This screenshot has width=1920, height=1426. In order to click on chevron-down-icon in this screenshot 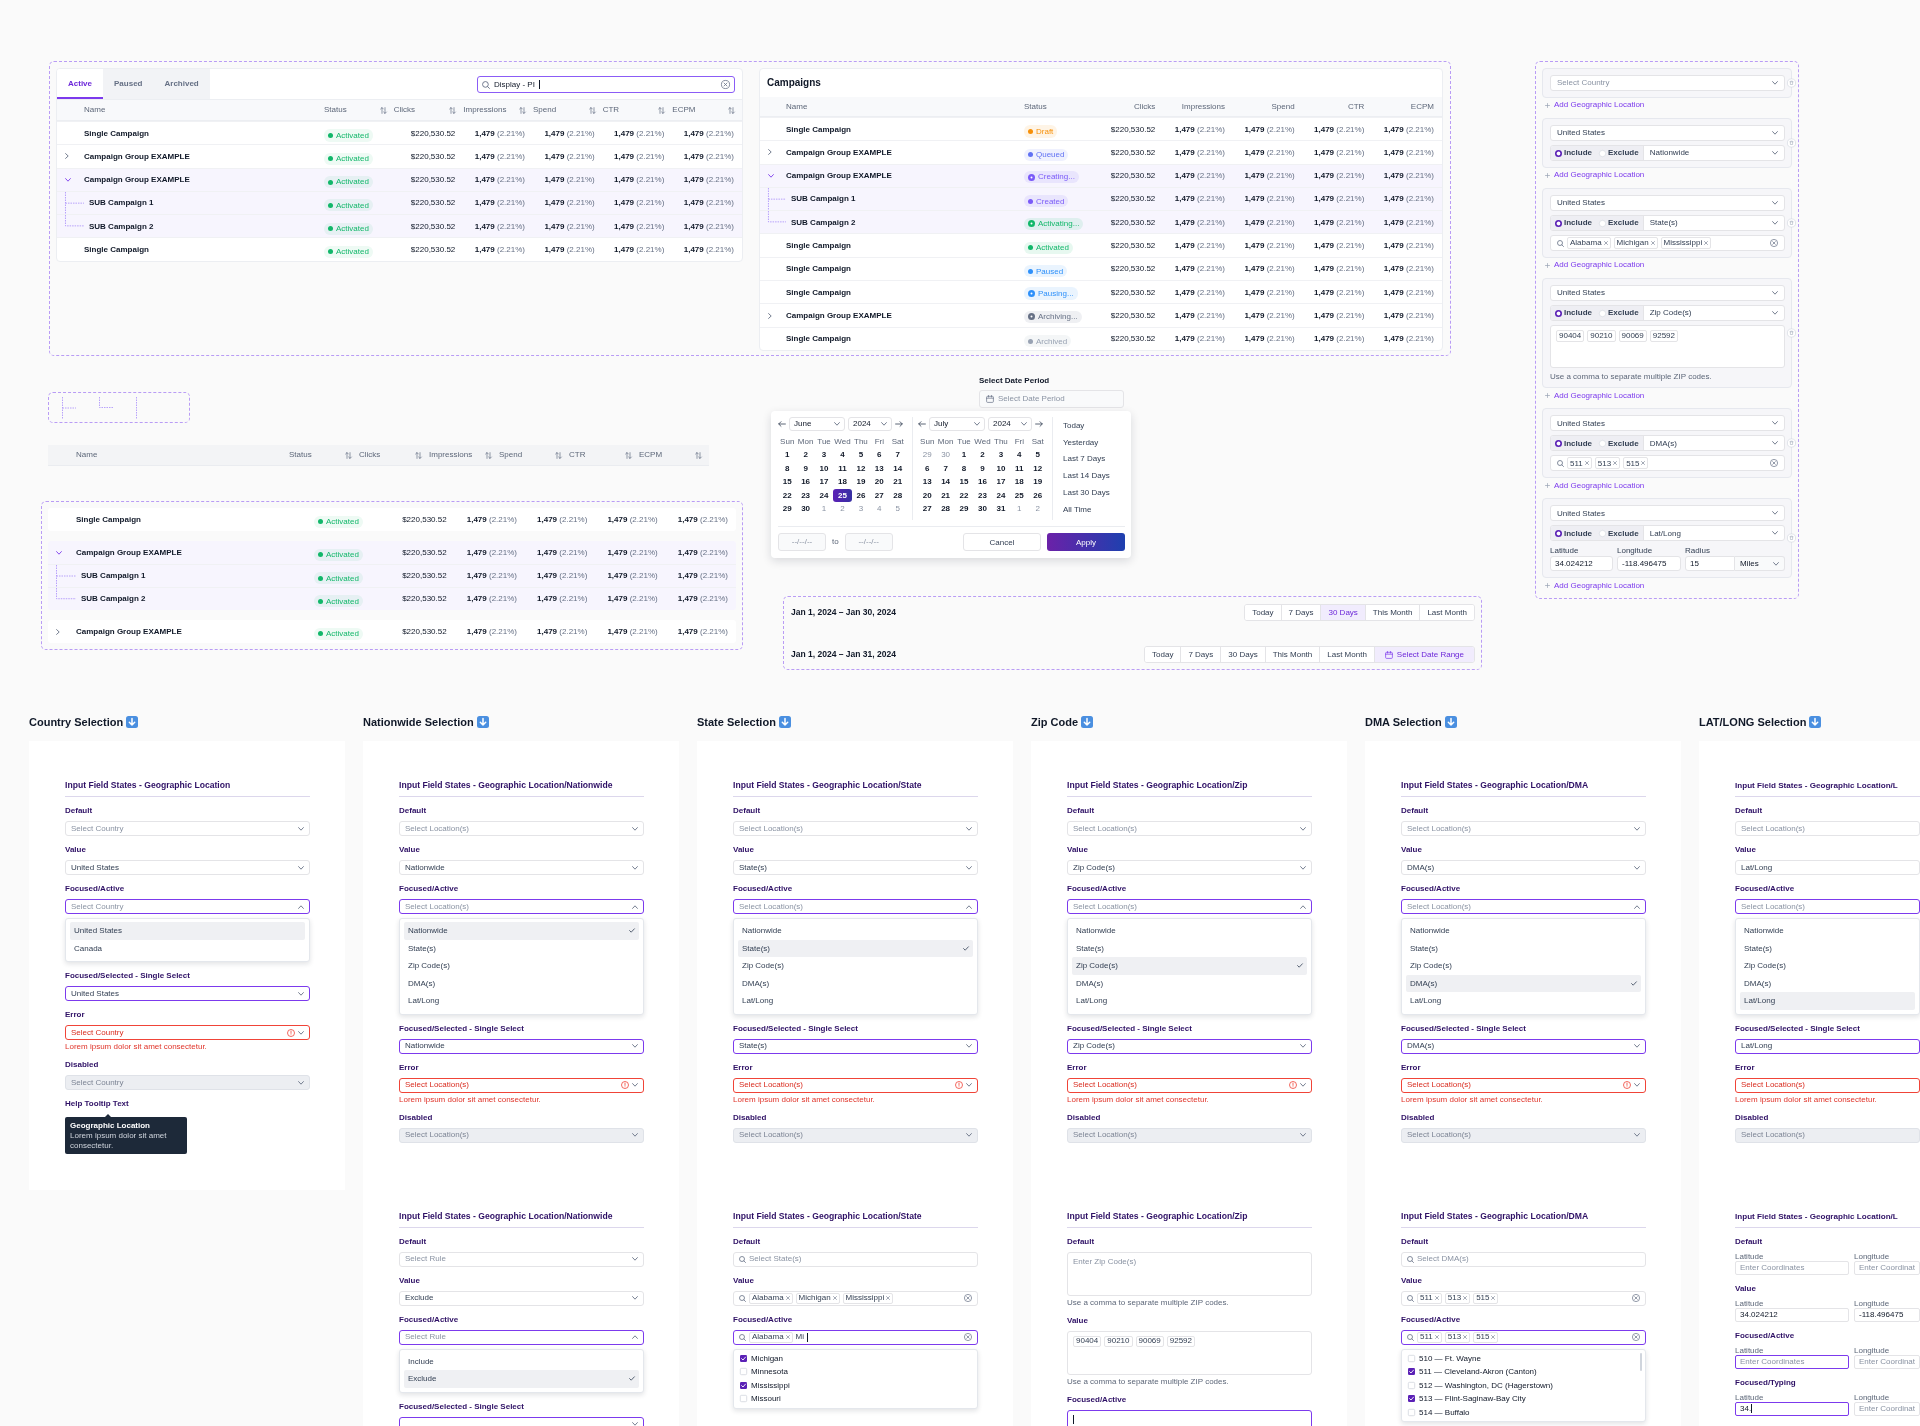, I will do `click(771, 175)`.